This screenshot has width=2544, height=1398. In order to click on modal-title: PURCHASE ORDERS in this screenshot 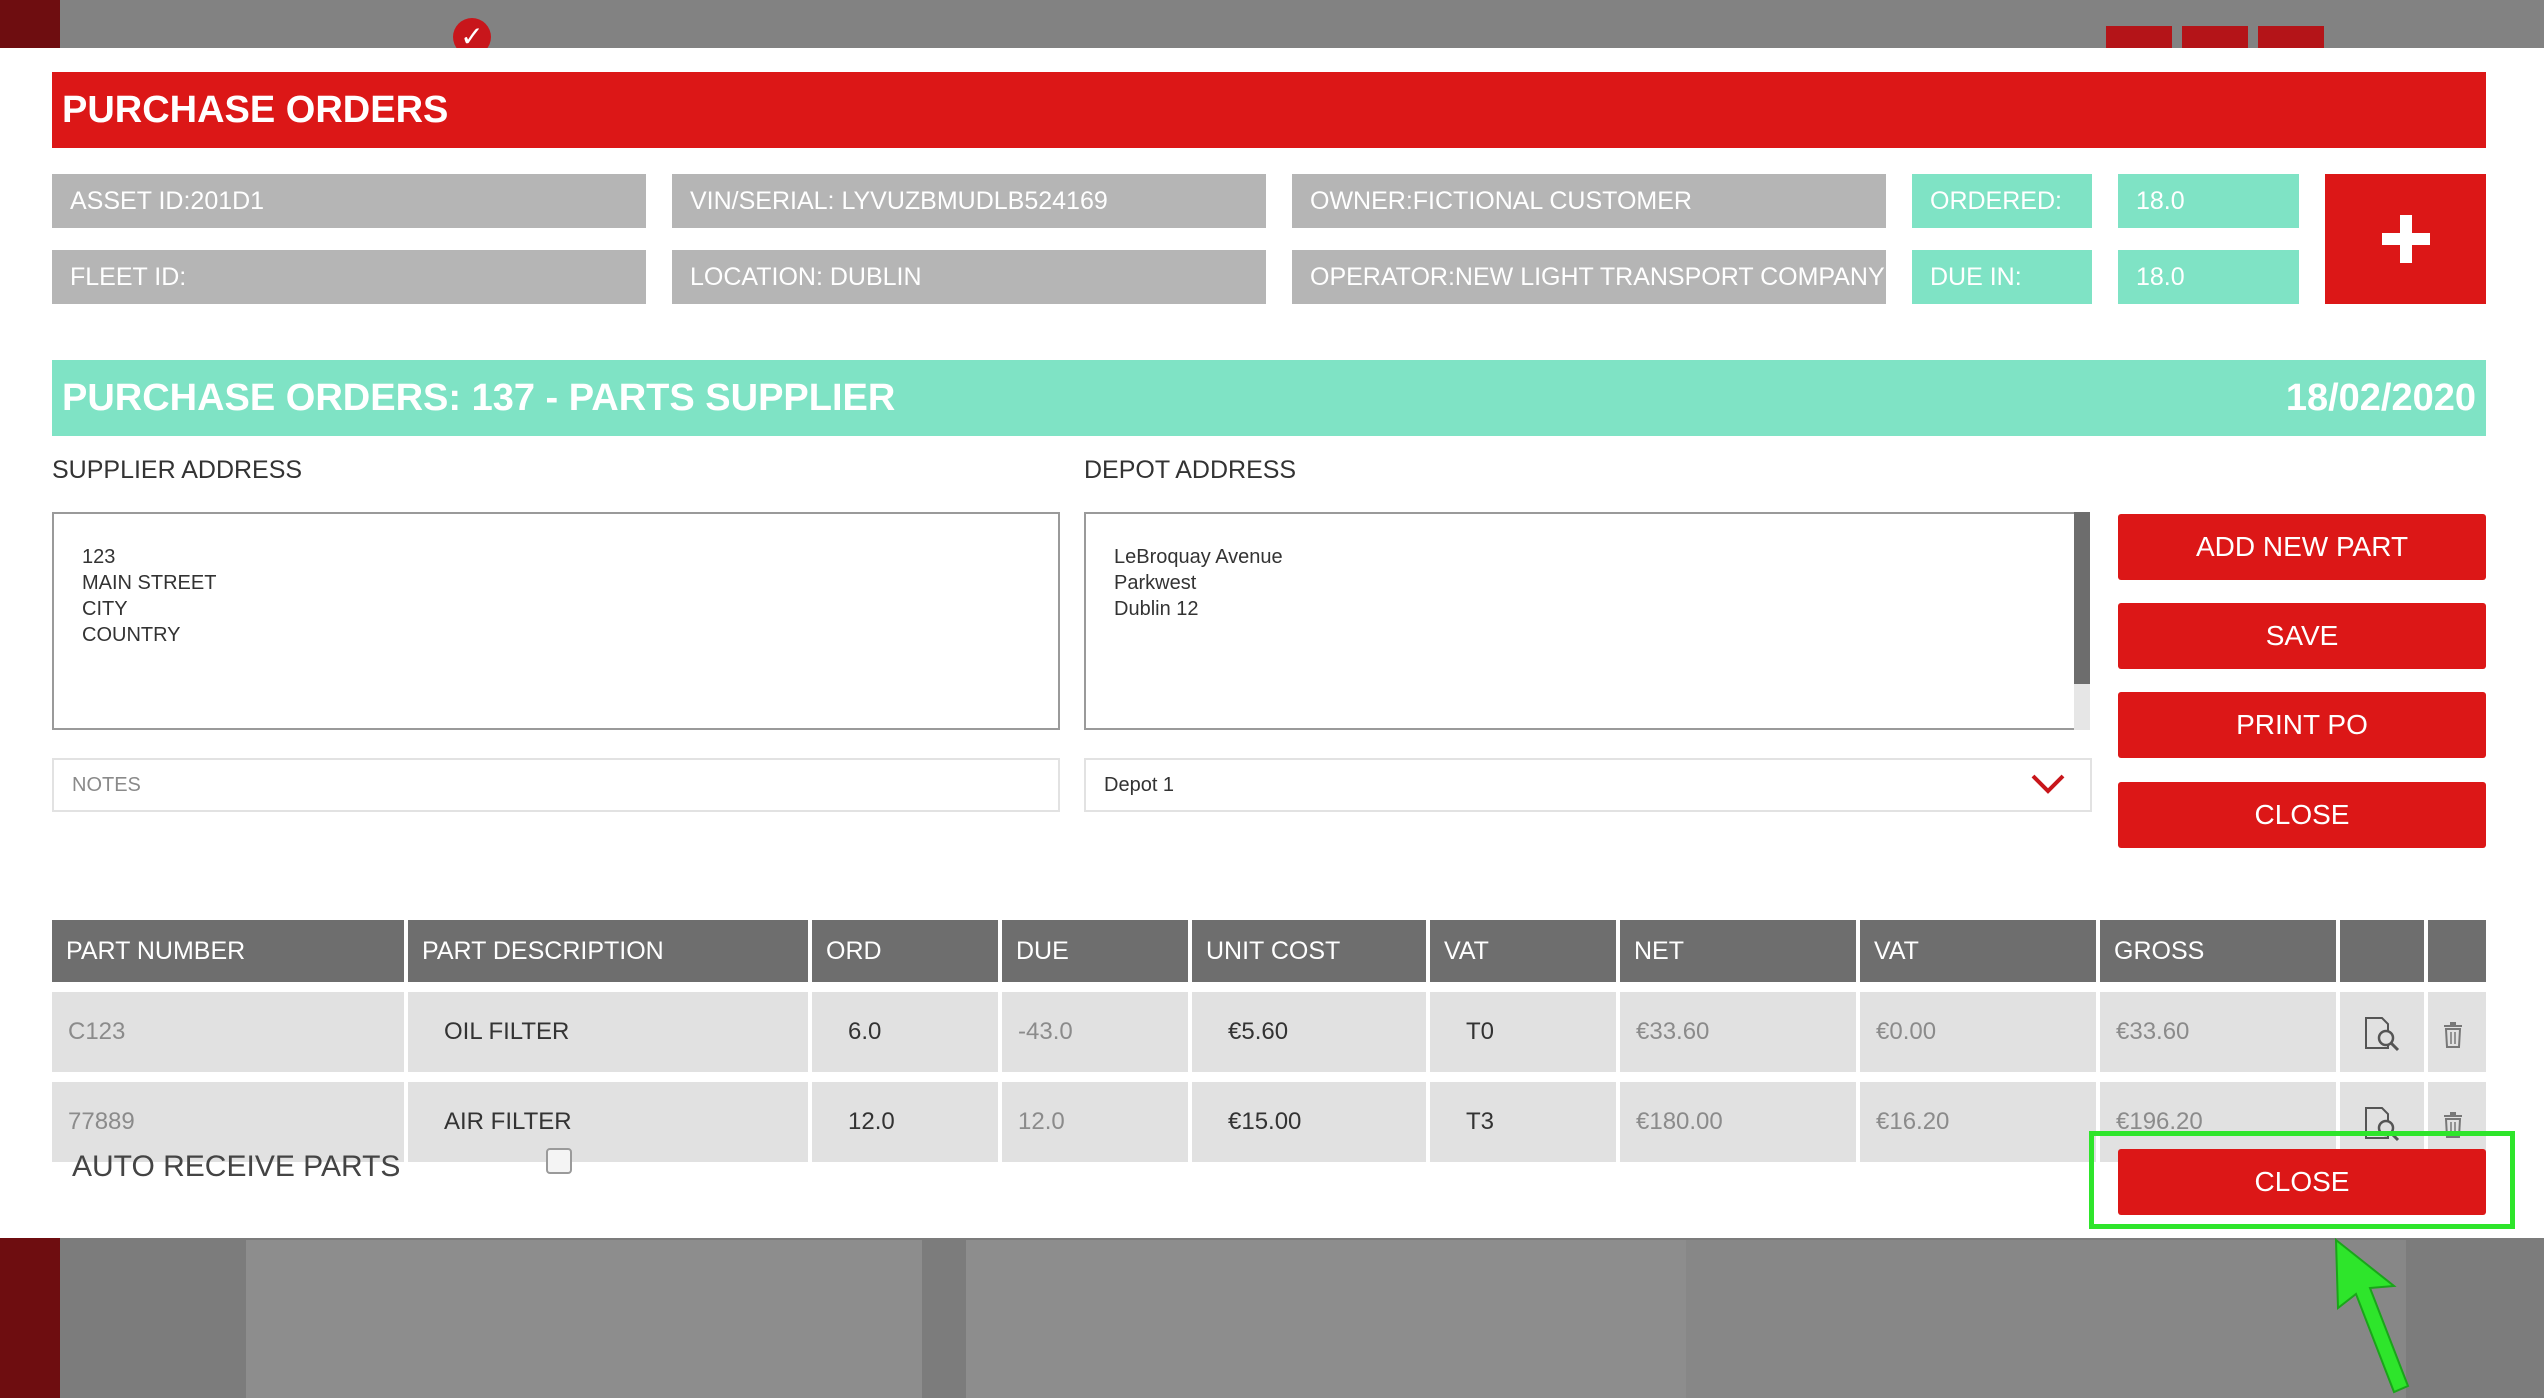, I will do `click(1269, 110)`.